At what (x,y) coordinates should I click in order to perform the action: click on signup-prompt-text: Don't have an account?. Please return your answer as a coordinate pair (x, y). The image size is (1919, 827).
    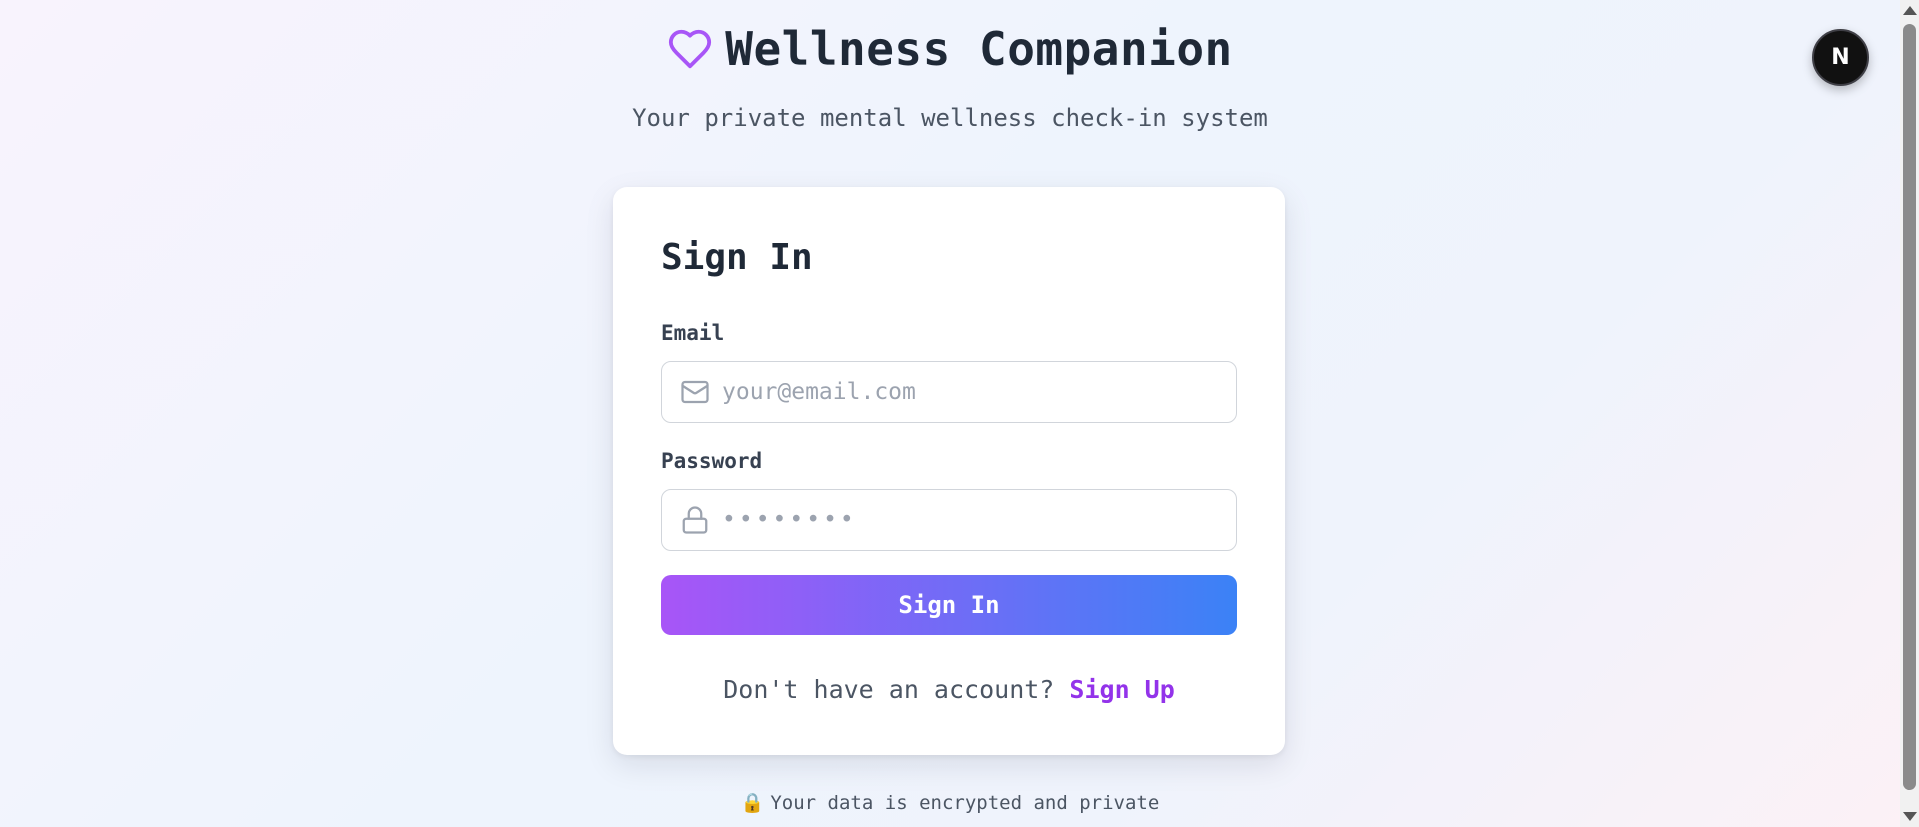
    Looking at the image, I should click on (889, 689).